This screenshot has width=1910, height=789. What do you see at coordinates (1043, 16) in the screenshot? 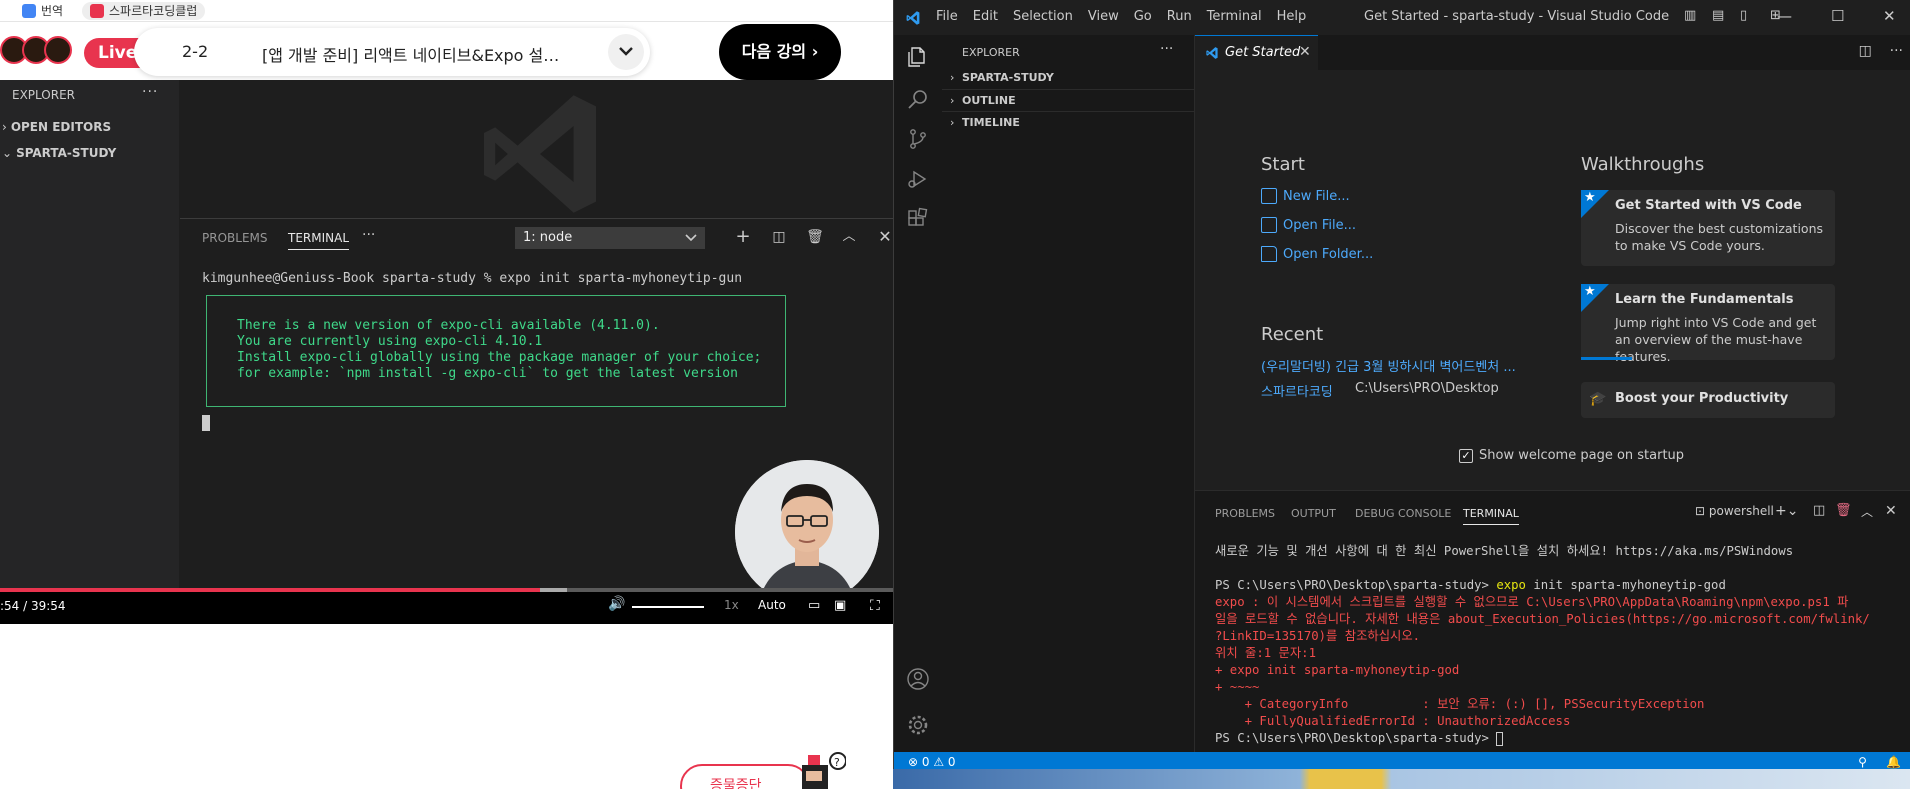
I see `menu-selection: Selection` at bounding box center [1043, 16].